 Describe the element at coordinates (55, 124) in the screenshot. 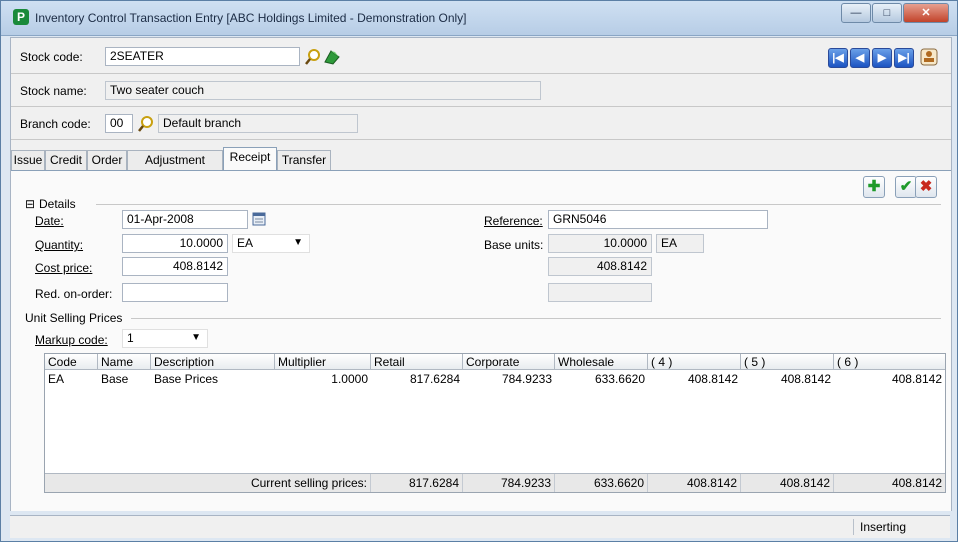

I see `branch-code-label: Branch code:` at that location.